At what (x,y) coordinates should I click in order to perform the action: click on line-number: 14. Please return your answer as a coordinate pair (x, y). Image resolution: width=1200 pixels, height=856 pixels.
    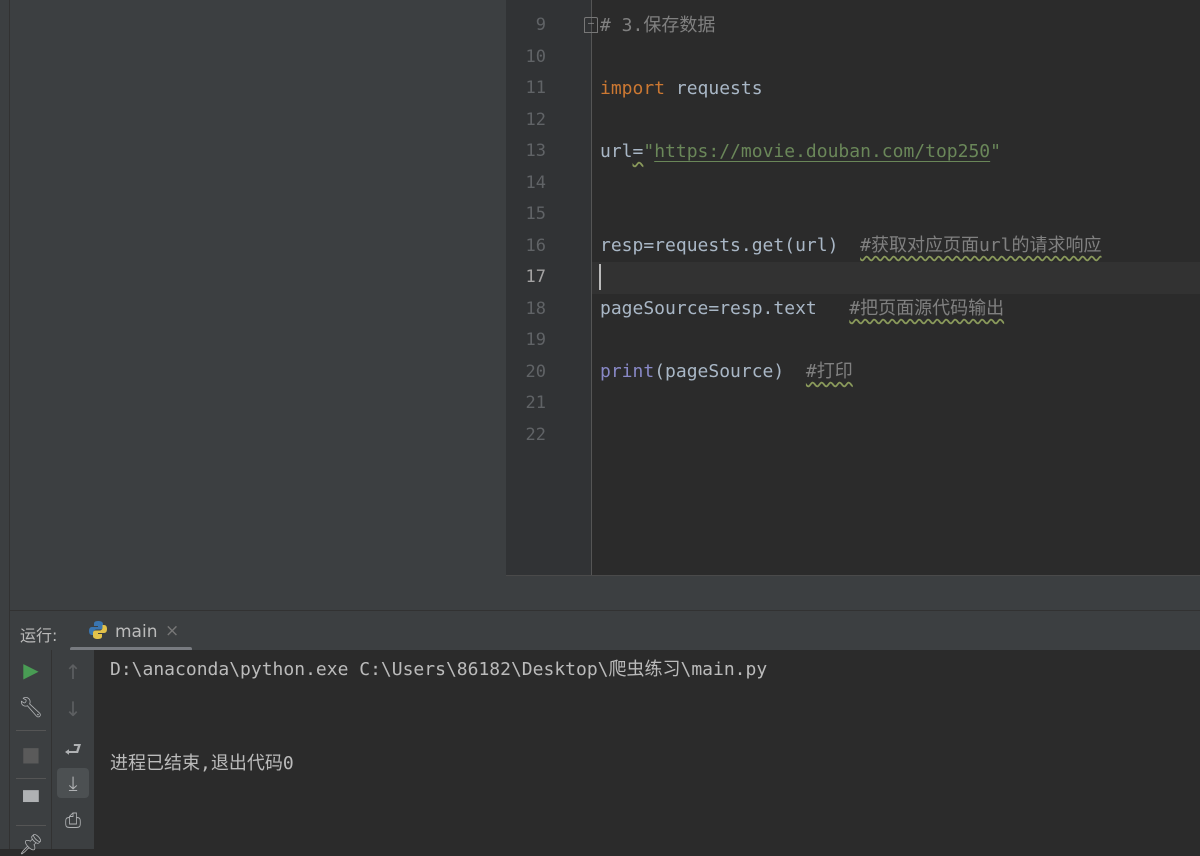
    Looking at the image, I should click on (535, 182).